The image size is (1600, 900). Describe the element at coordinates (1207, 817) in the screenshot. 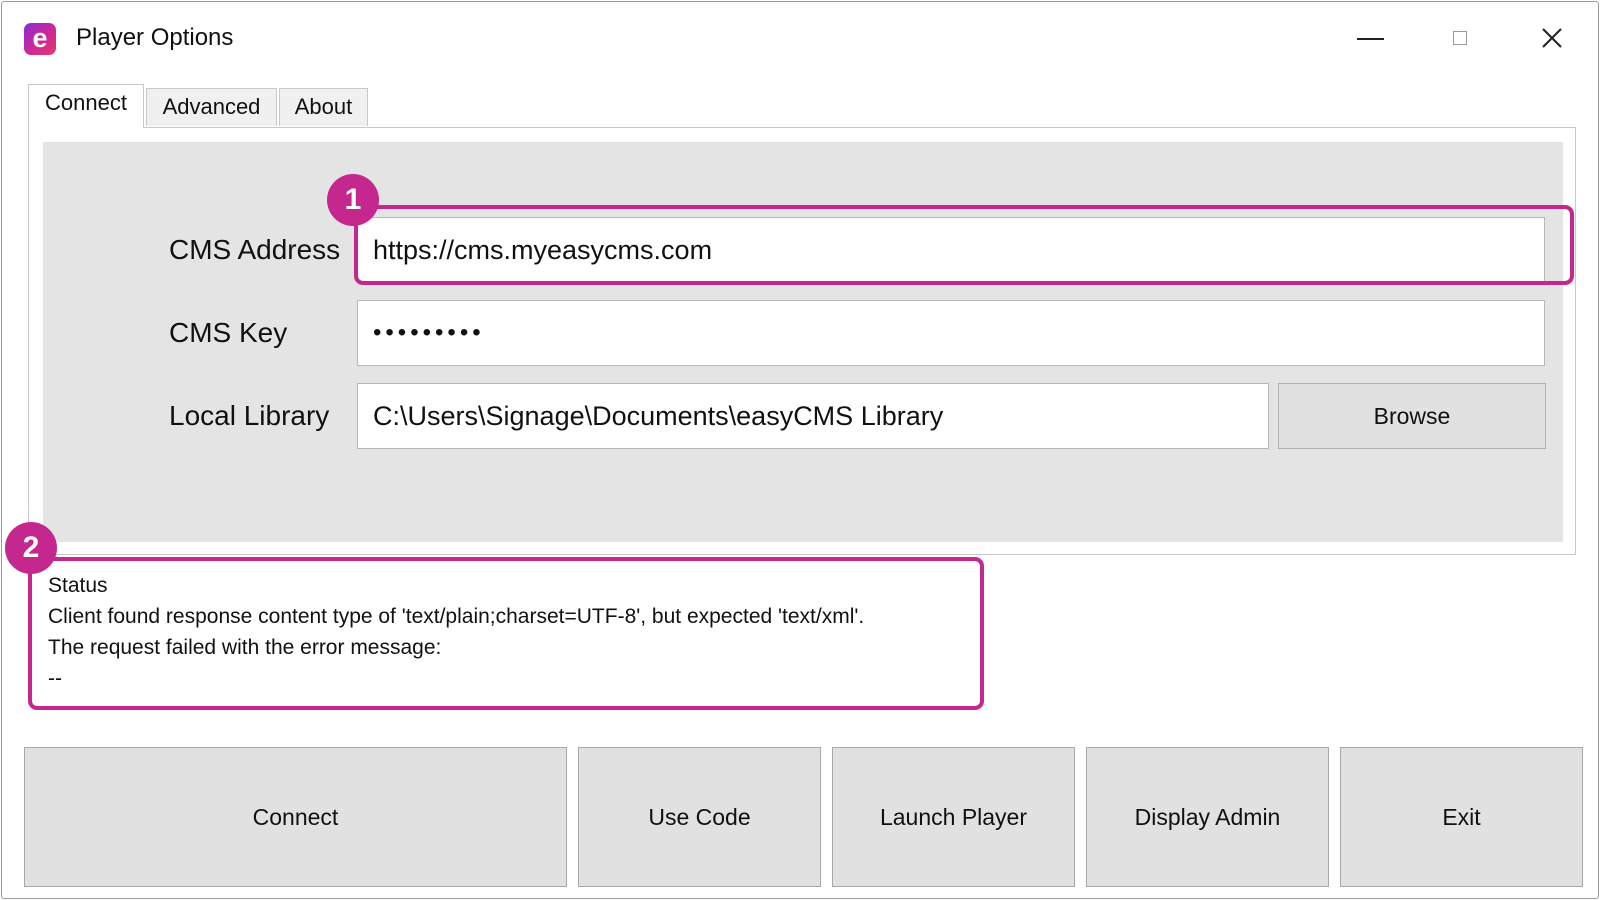

I see `display-admin-button: Display Admin` at that location.